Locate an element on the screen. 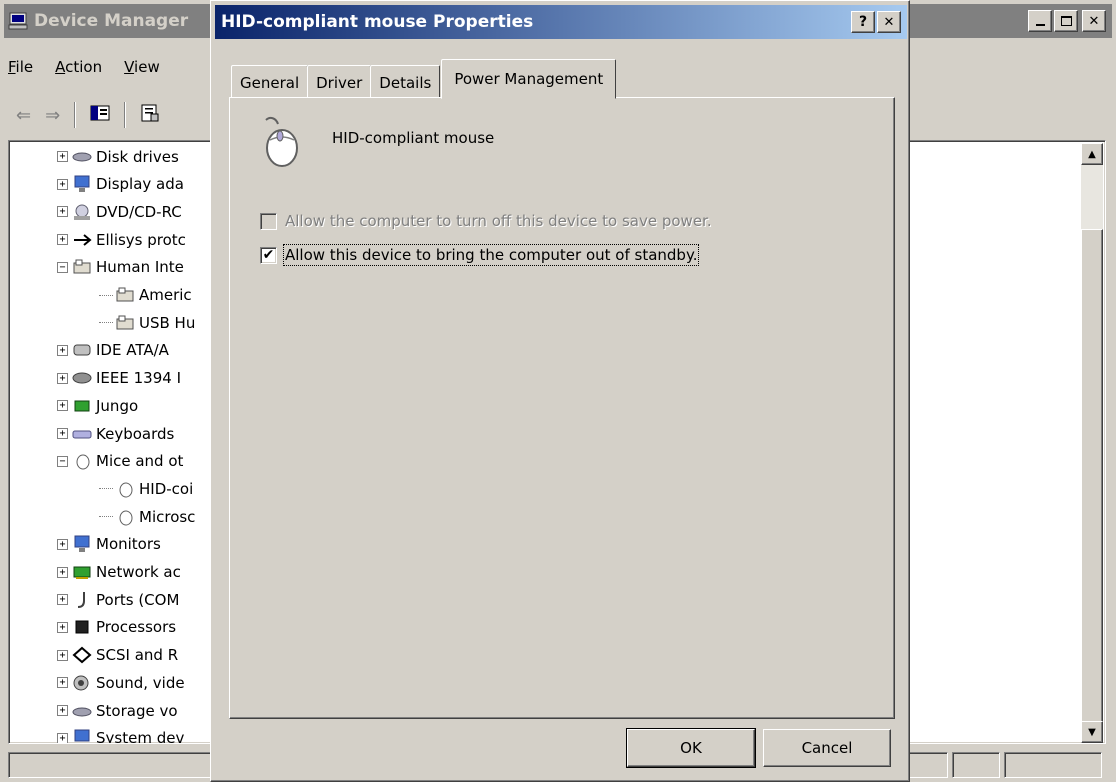  tree-item: + IDE ATA/A is located at coordinates (113, 350).